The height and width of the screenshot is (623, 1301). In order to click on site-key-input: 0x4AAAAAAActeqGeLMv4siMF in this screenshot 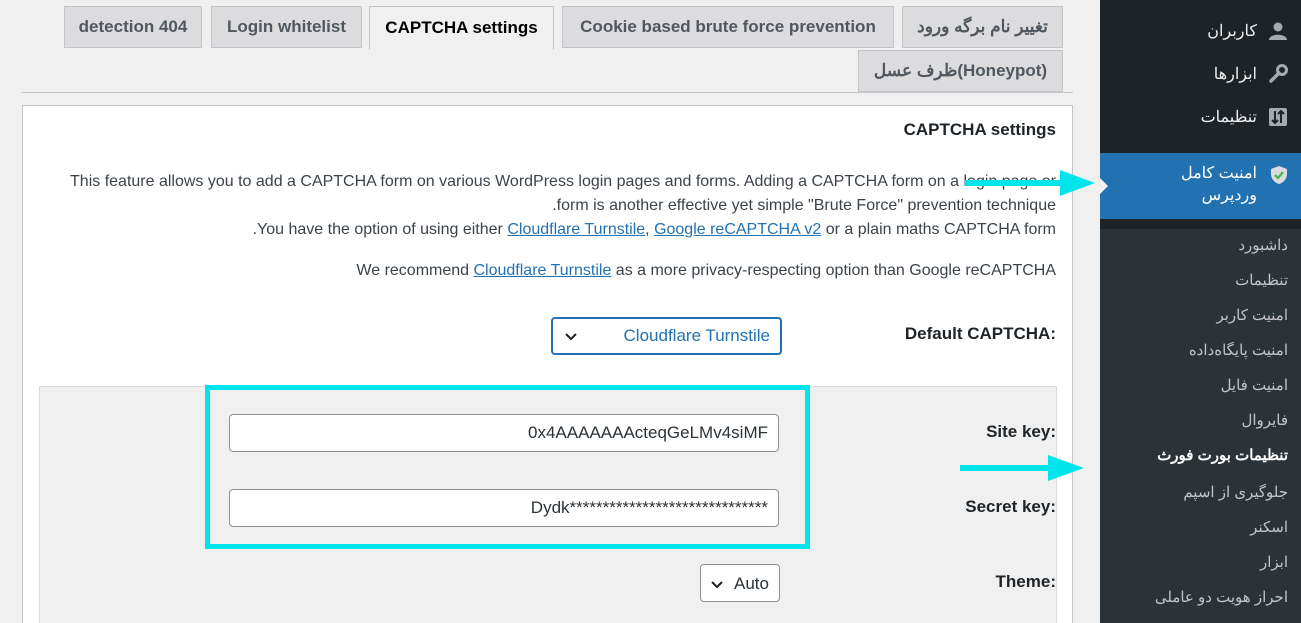, I will do `click(504, 433)`.